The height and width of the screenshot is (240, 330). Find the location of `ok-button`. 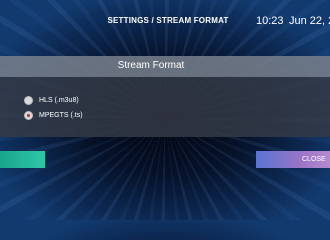

ok-button is located at coordinates (22, 159).